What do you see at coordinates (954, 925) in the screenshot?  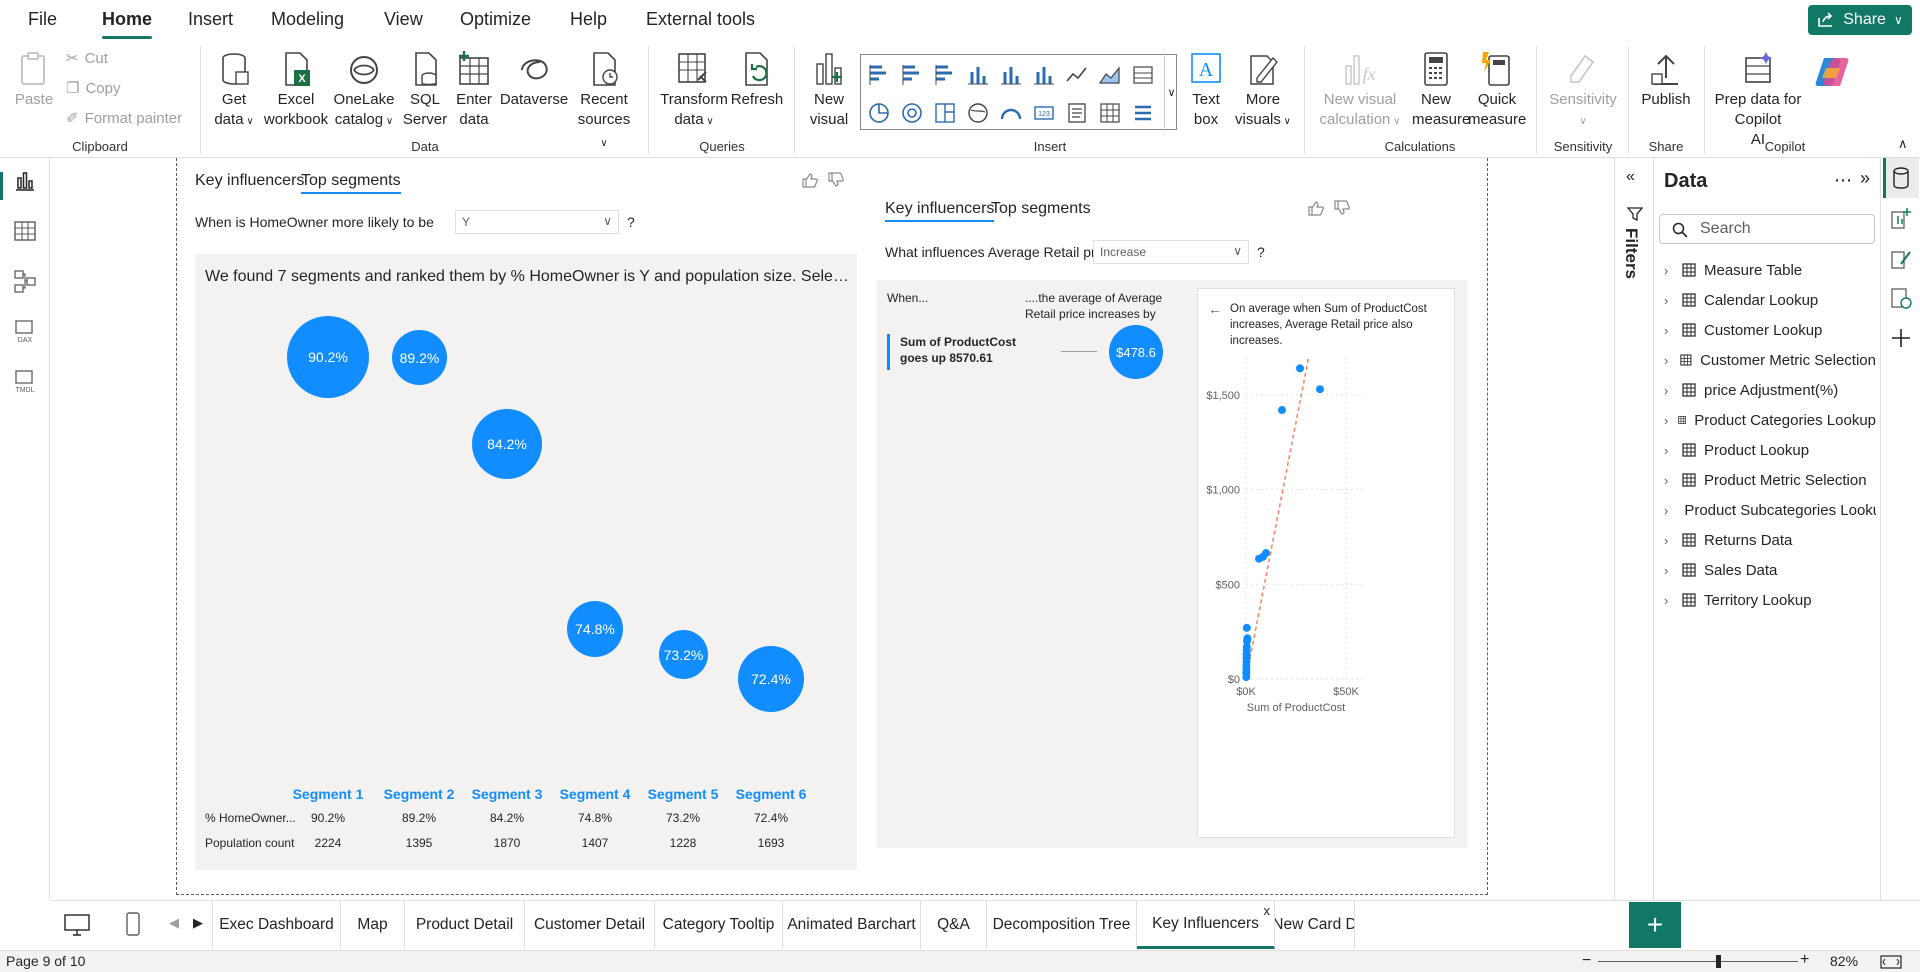 I see `page-tab: Q&A` at bounding box center [954, 925].